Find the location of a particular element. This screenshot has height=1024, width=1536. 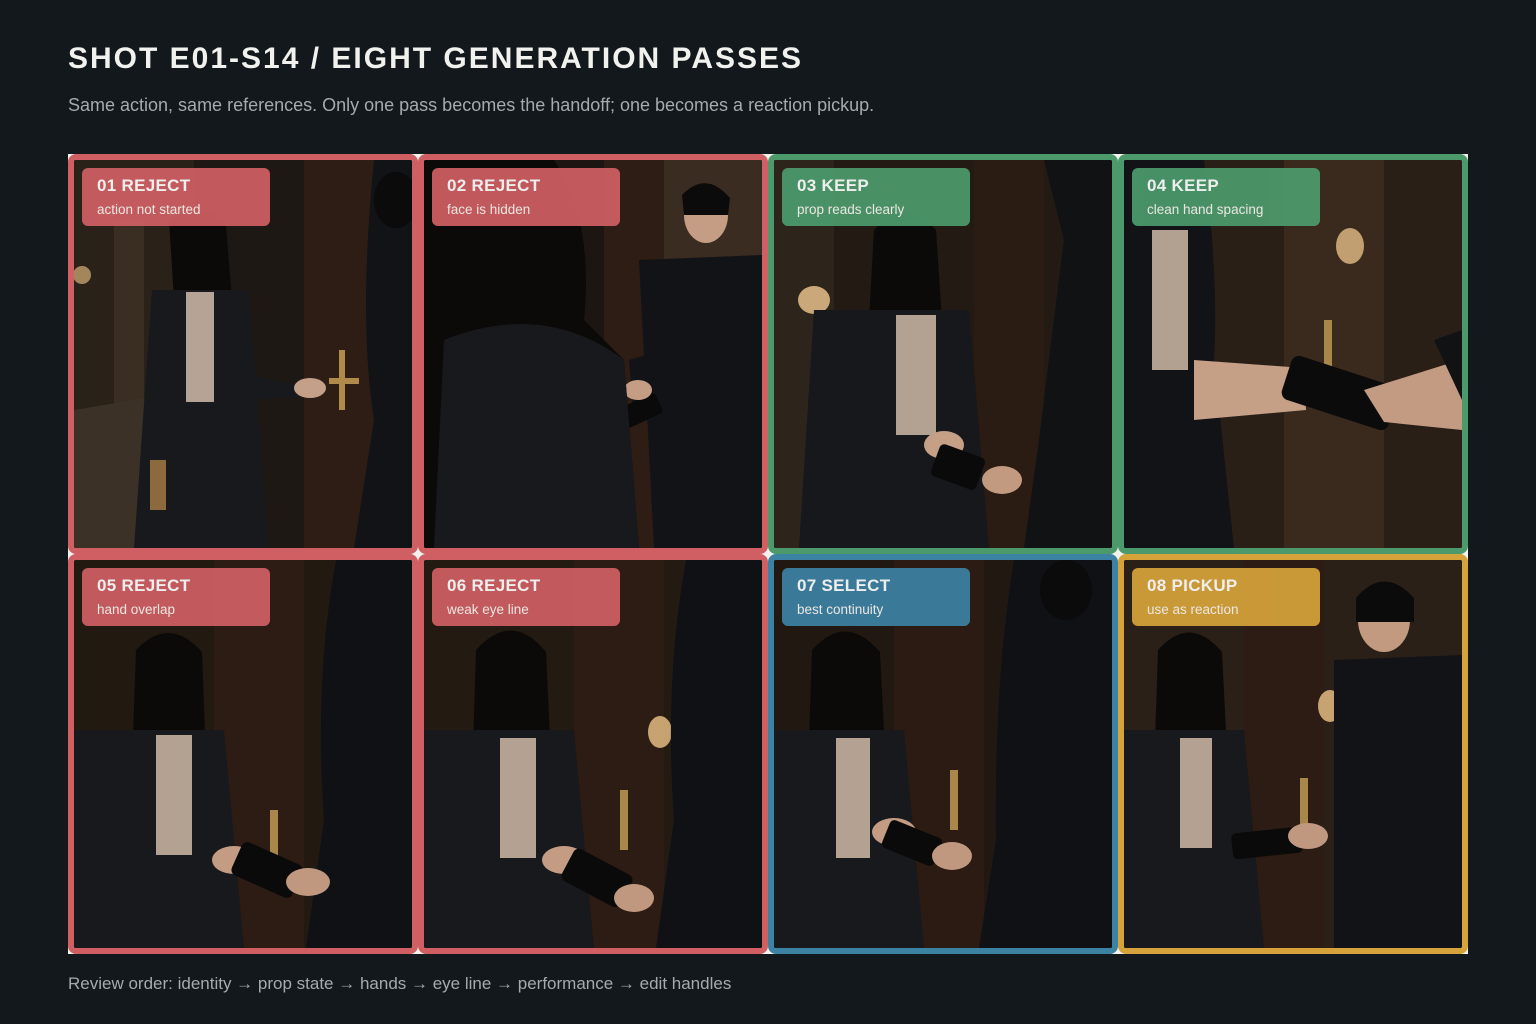

pass-badge-06: 06 REJECT weak eye line is located at coordinates (526, 597).